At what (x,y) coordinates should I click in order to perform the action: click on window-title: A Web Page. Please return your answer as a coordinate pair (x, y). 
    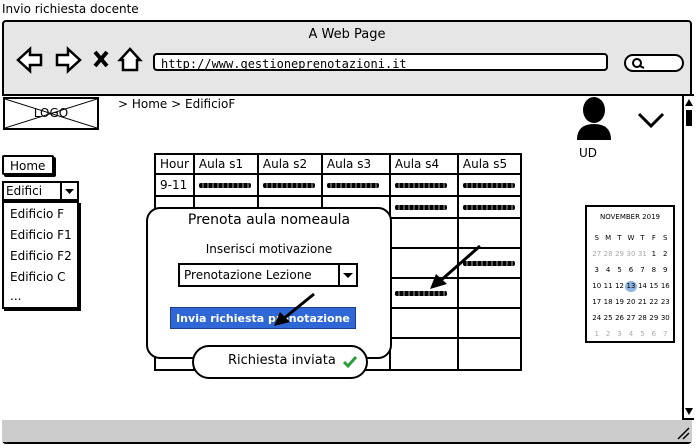
    Looking at the image, I should click on (347, 34).